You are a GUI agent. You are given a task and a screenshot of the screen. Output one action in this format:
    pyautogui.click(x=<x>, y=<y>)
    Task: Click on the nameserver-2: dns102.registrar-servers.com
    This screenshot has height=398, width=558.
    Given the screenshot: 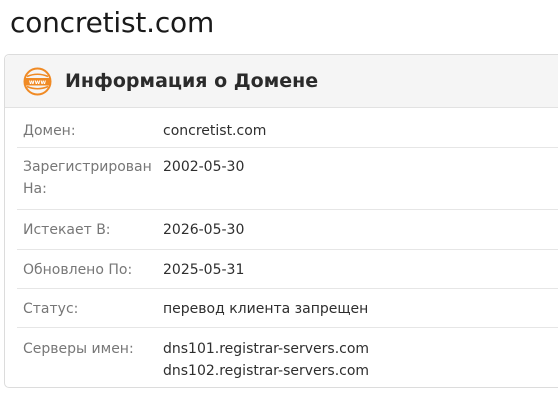 What is the action you would take?
    pyautogui.click(x=266, y=371)
    